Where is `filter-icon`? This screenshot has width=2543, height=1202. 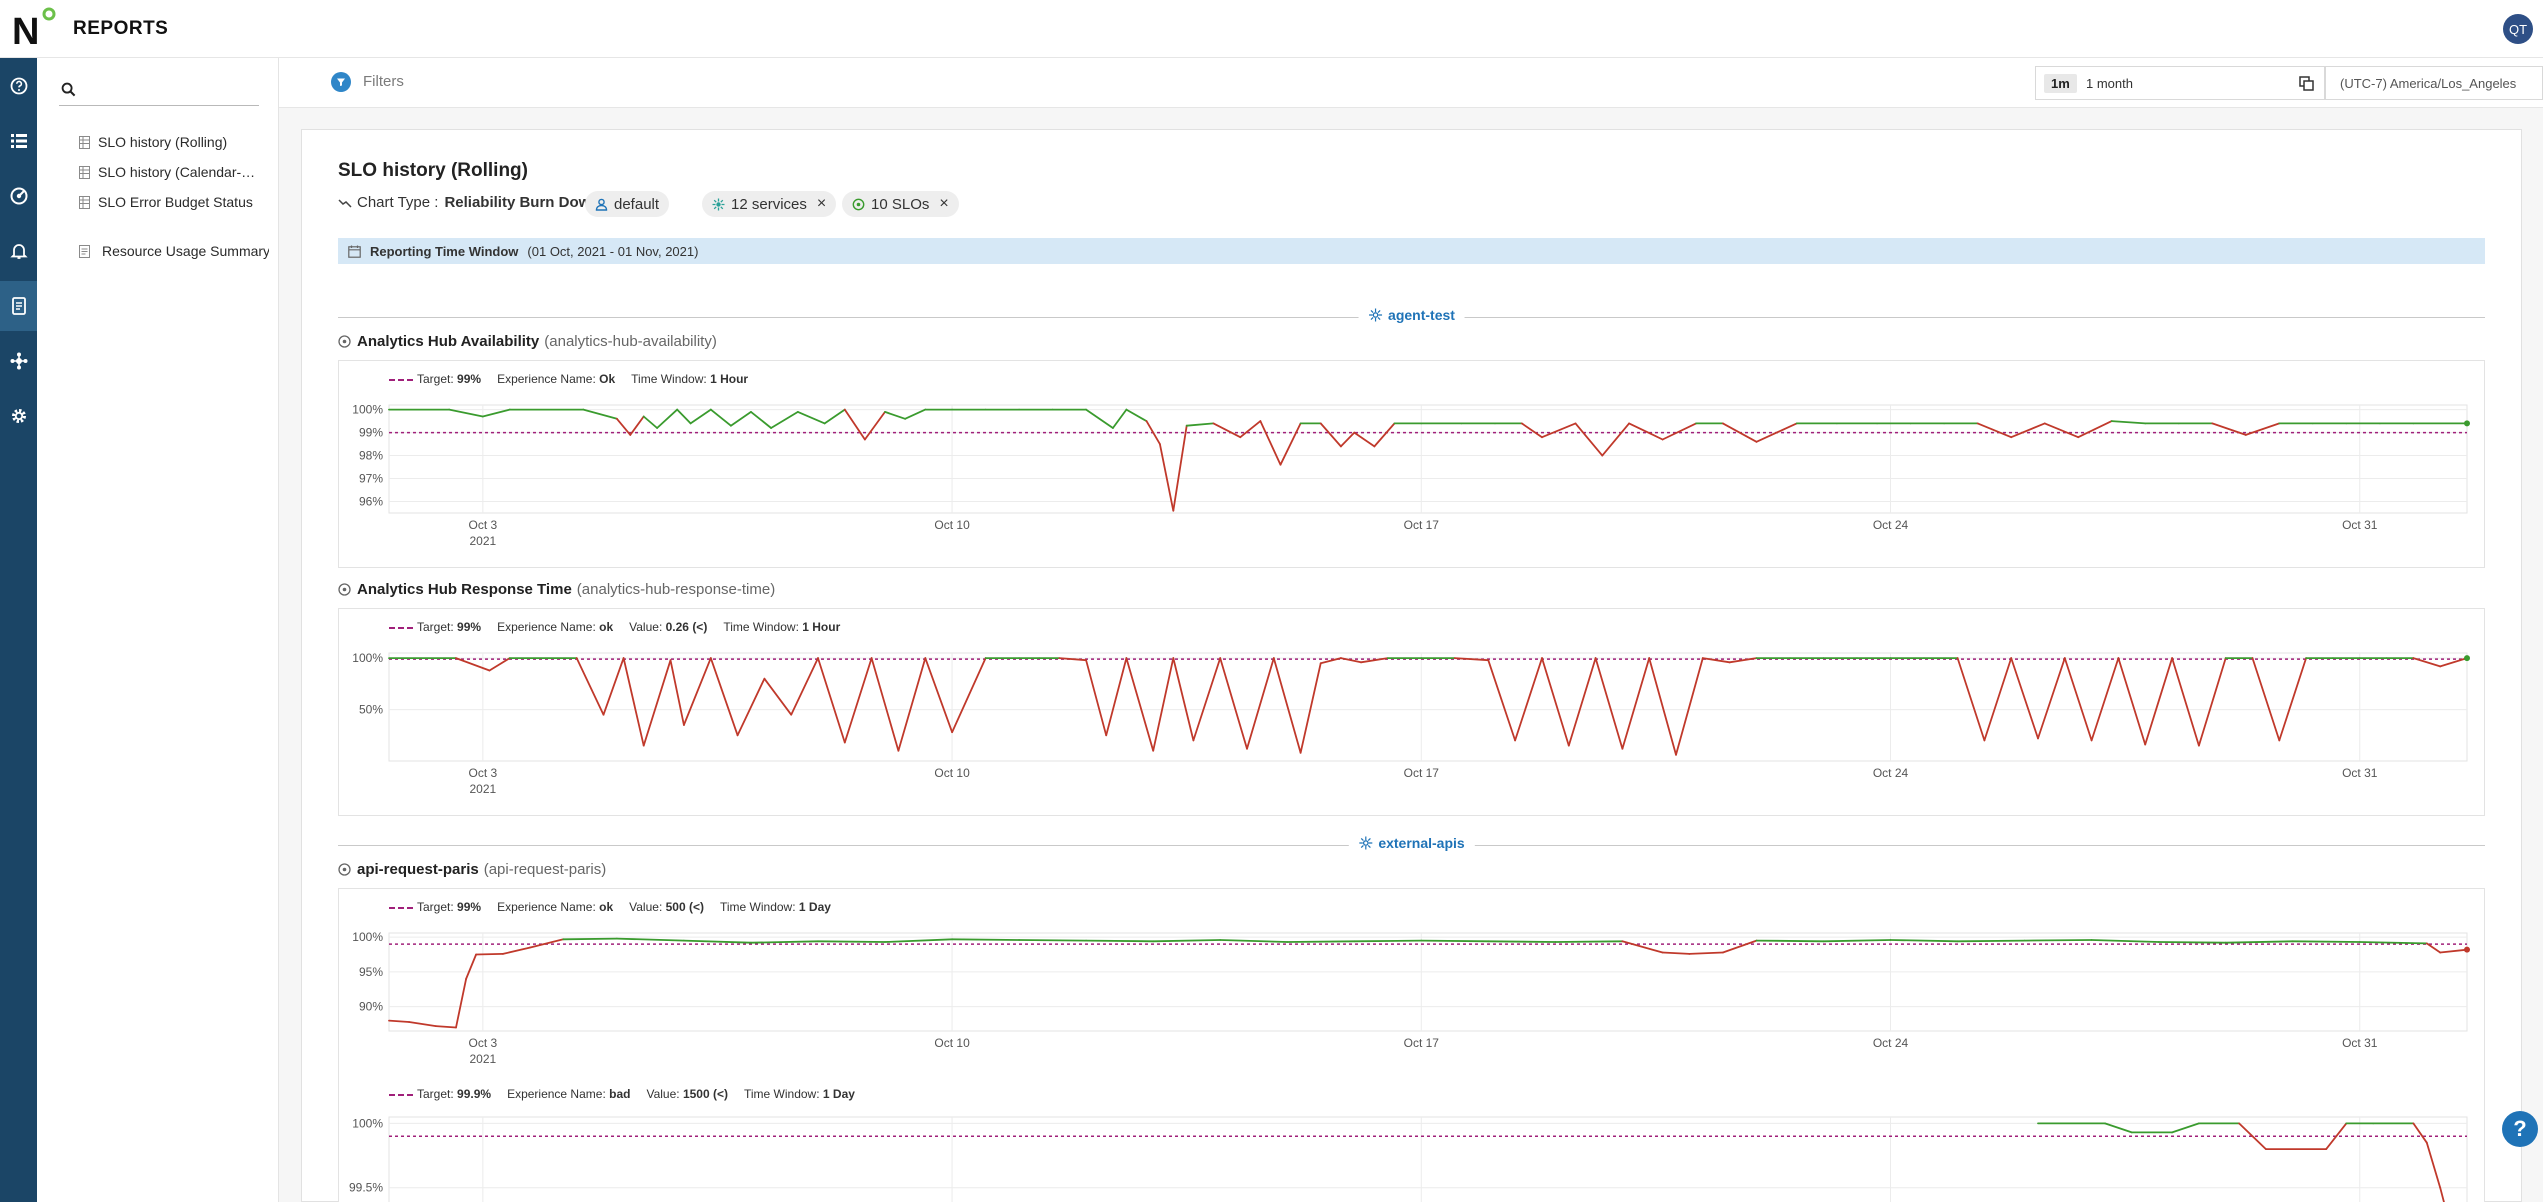
filter-icon is located at coordinates (341, 82).